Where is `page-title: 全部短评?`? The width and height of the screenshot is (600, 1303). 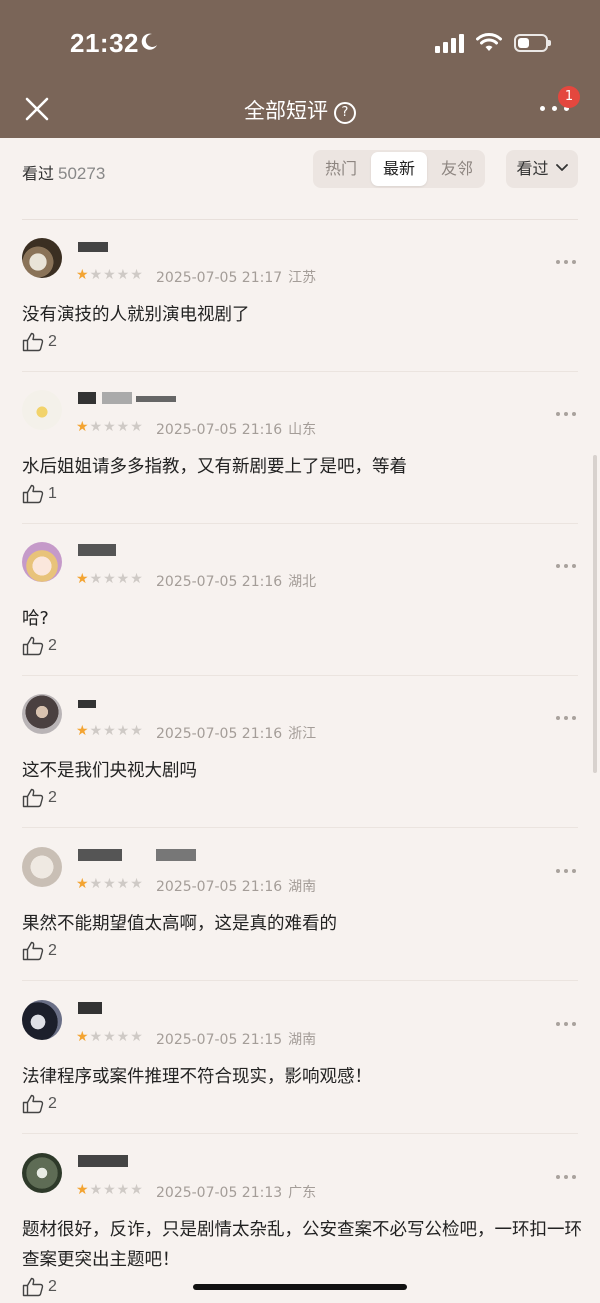 page-title: 全部短评? is located at coordinates (300, 110).